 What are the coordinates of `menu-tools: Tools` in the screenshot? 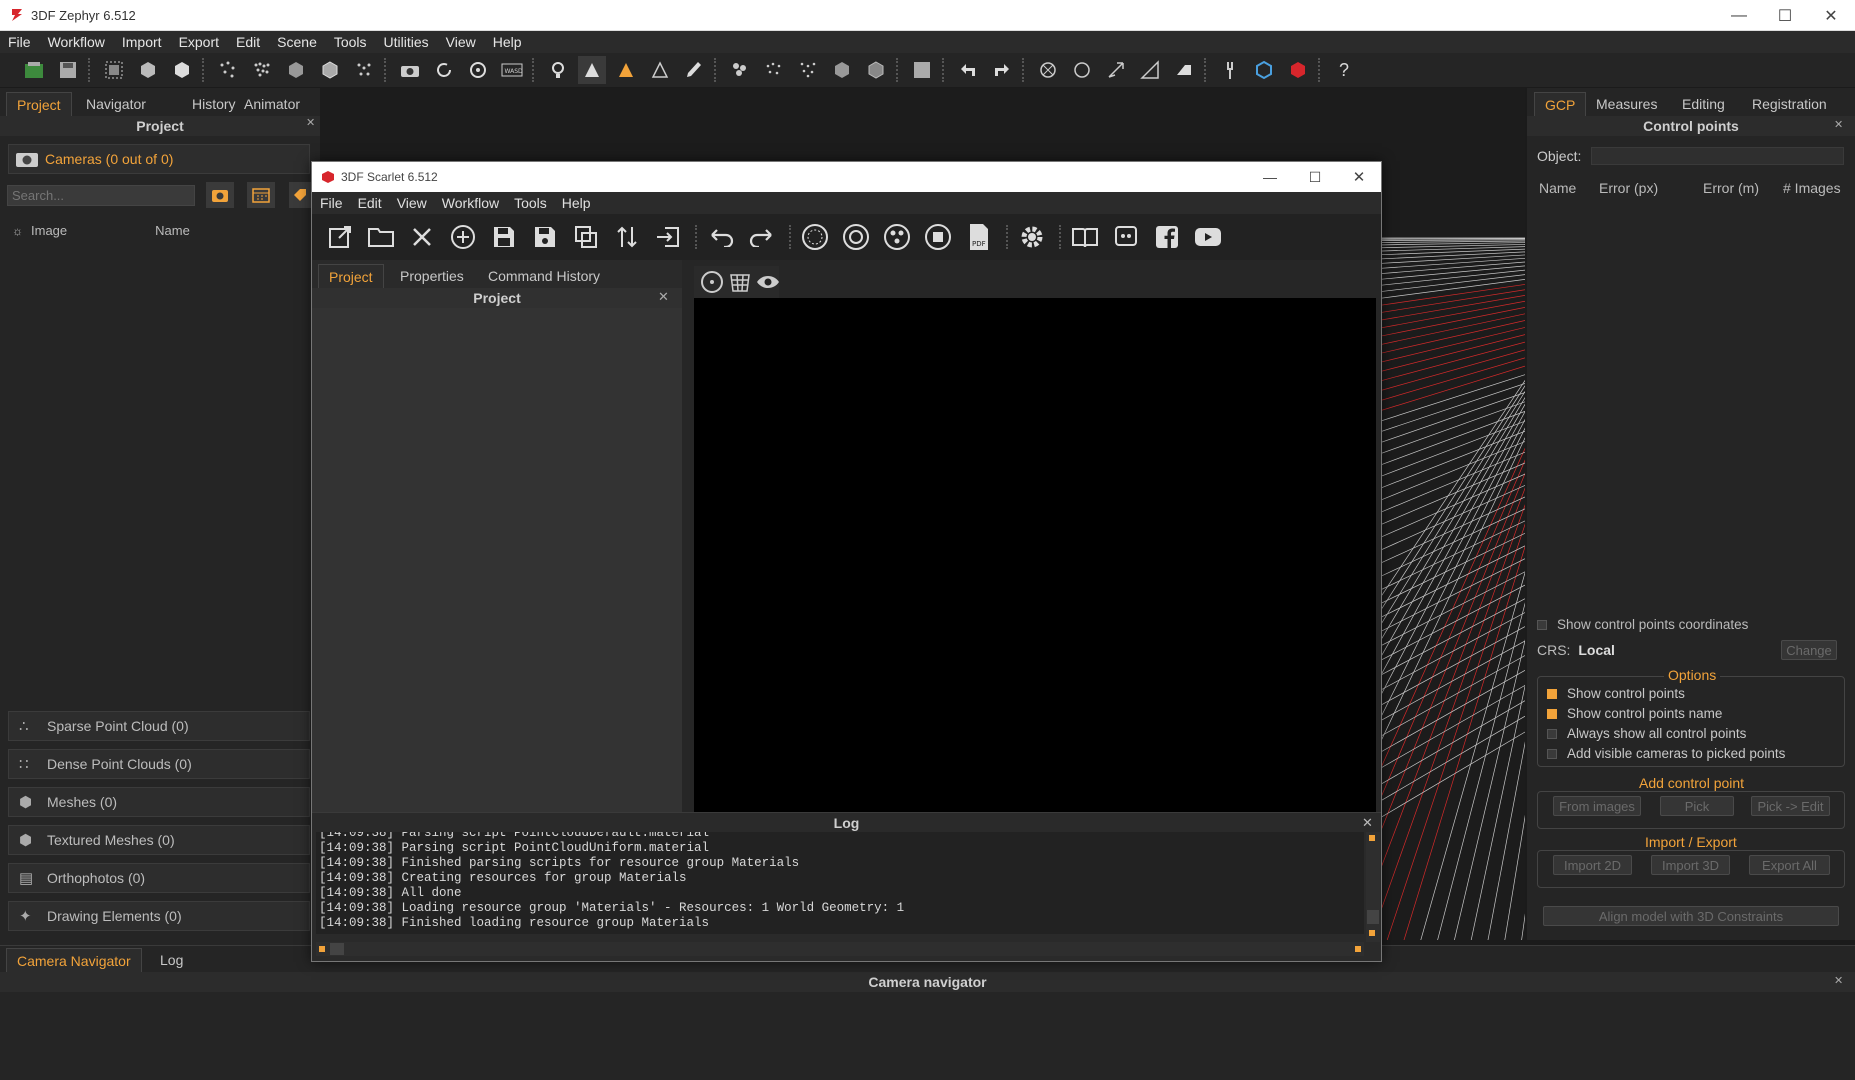 It's located at (350, 42).